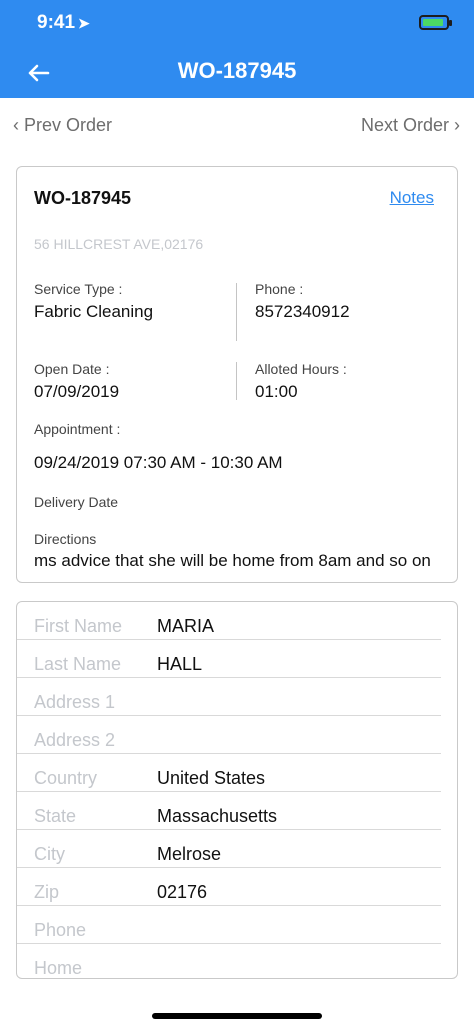 The height and width of the screenshot is (1028, 474). What do you see at coordinates (229, 659) in the screenshot?
I see `form-row-last-name: Last Name HALL` at bounding box center [229, 659].